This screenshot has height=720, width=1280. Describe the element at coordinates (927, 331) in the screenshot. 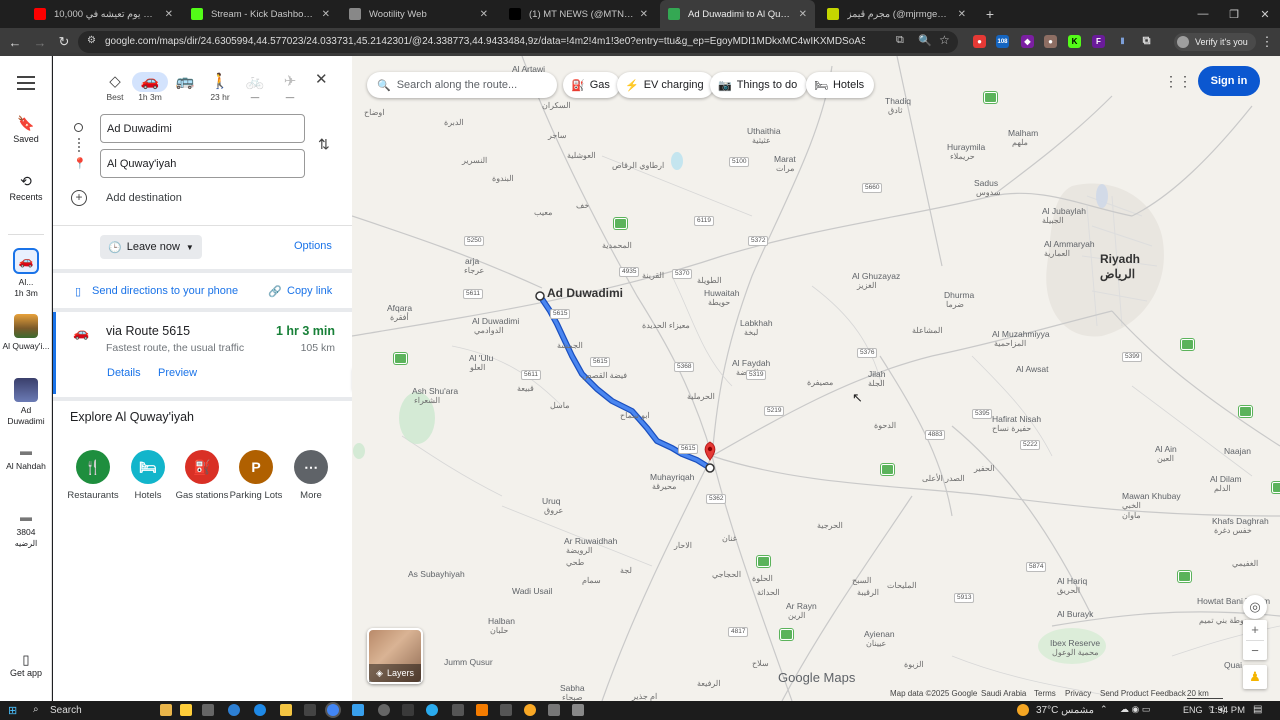

I see `map-place-label: المشاعلة` at that location.